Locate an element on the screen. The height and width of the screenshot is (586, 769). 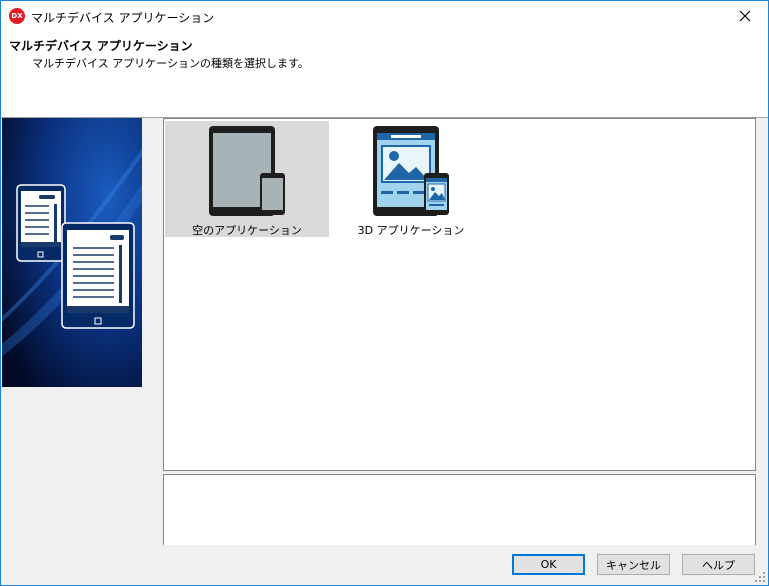
close-button is located at coordinates (745, 16).